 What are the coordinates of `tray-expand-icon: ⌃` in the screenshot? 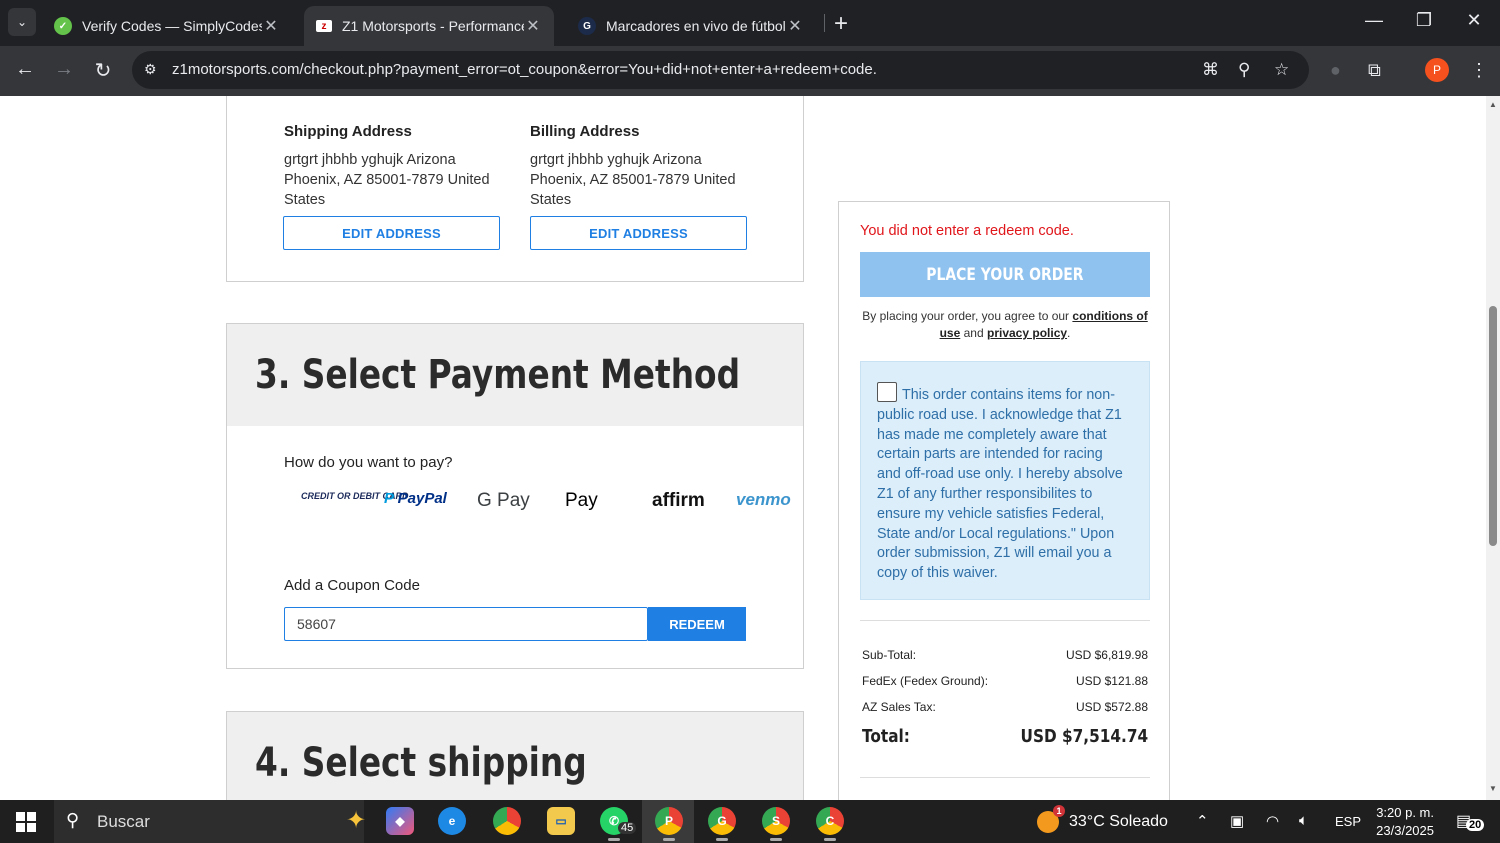 It's located at (1202, 821).